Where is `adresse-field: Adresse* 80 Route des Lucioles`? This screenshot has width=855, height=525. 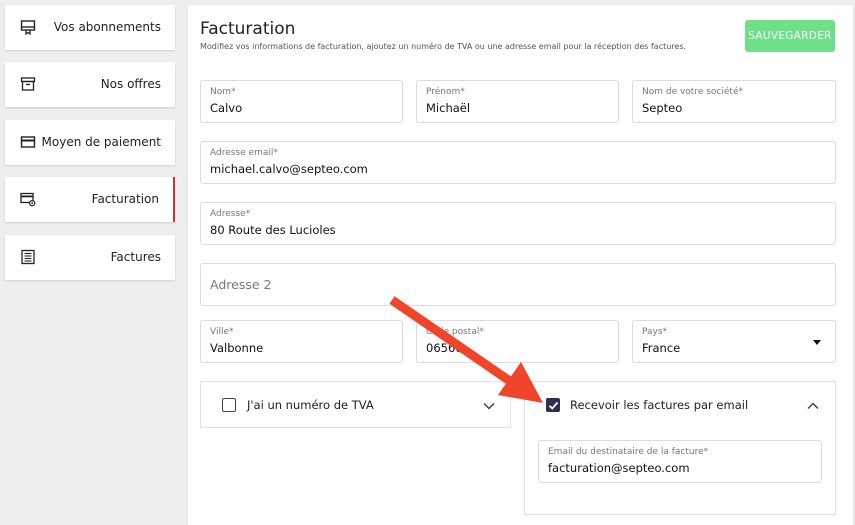 adresse-field: Adresse* 80 Route des Lucioles is located at coordinates (518, 223).